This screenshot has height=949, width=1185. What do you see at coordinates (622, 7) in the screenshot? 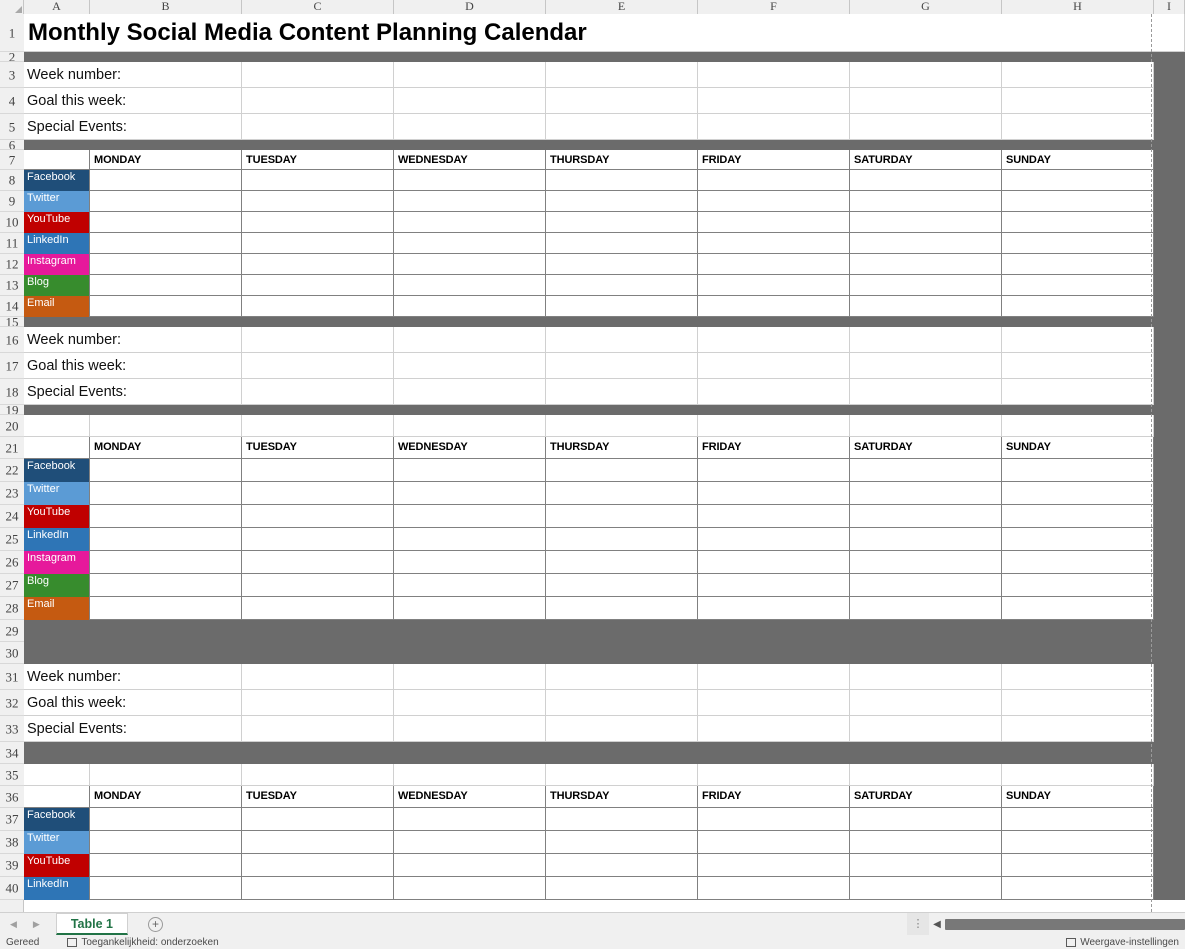
I see `column-header-e: E` at bounding box center [622, 7].